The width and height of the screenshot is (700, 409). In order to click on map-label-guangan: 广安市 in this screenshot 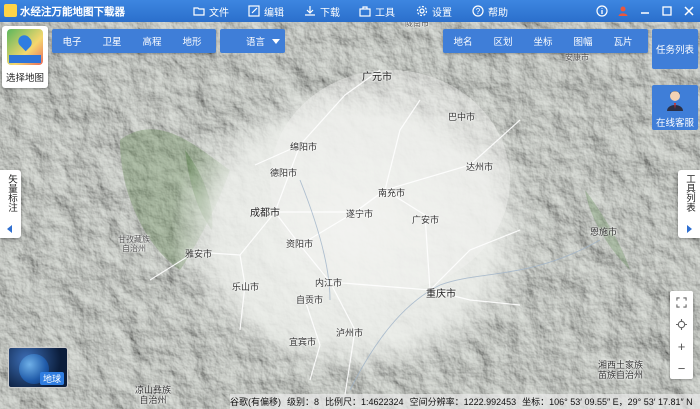, I will do `click(426, 220)`.